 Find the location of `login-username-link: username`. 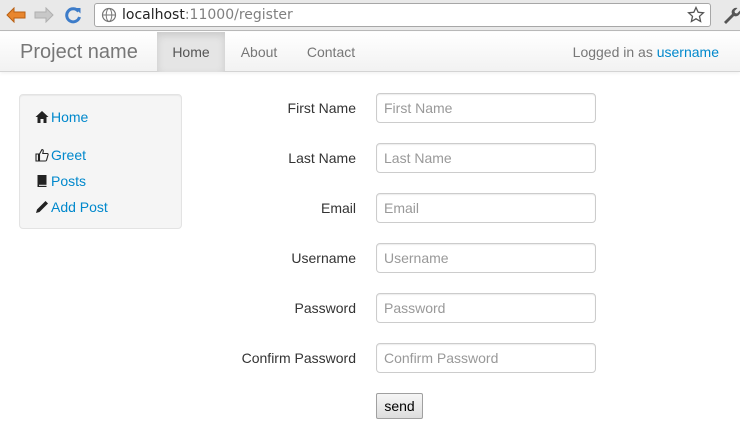

login-username-link: username is located at coordinates (688, 52).